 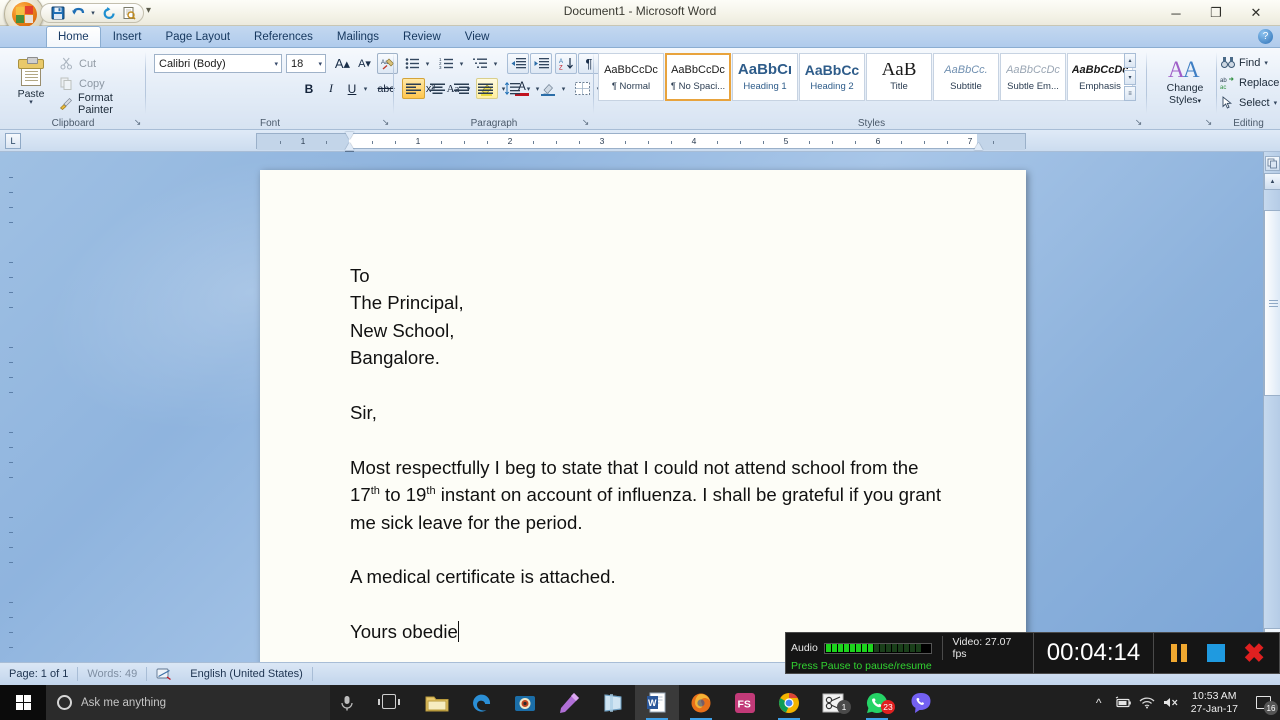 I want to click on right-indent-marker, so click(x=978, y=146).